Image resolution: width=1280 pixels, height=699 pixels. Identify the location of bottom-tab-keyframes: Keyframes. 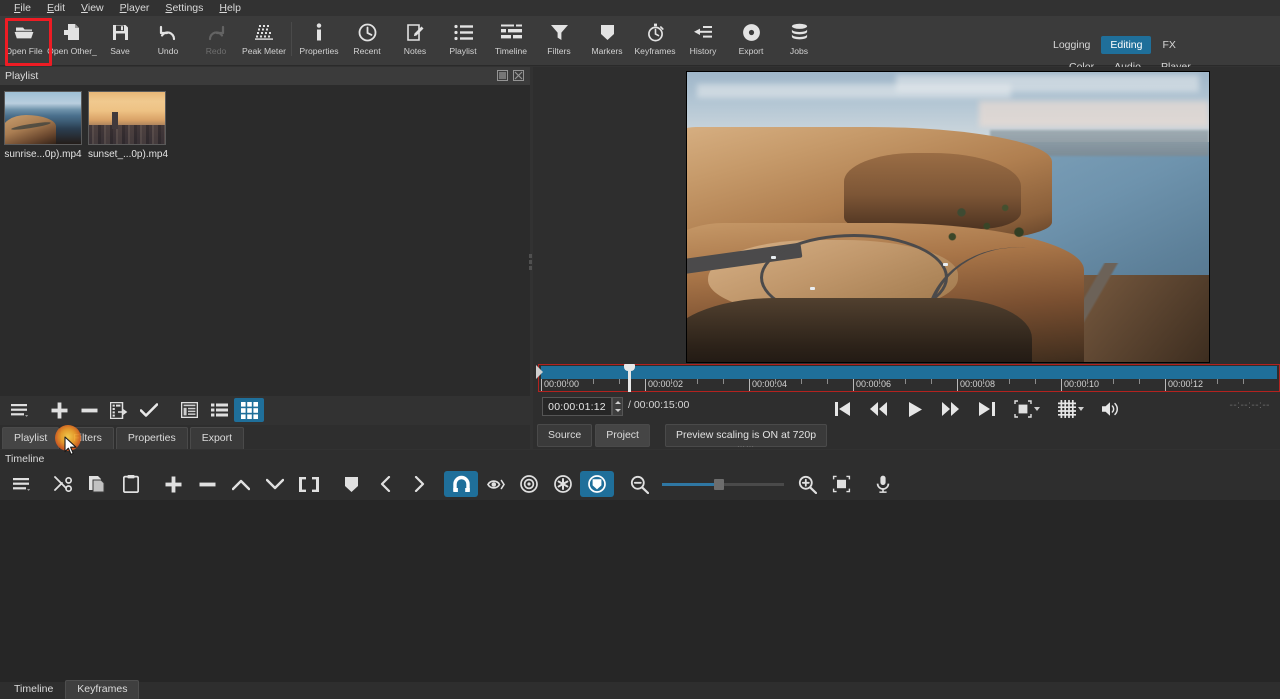
(102, 689).